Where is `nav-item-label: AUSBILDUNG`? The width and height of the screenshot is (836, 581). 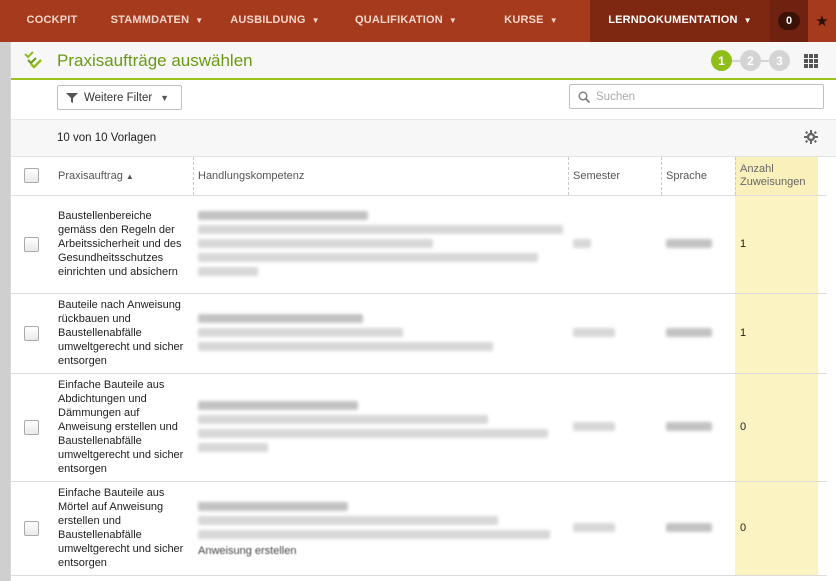 nav-item-label: AUSBILDUNG is located at coordinates (268, 20).